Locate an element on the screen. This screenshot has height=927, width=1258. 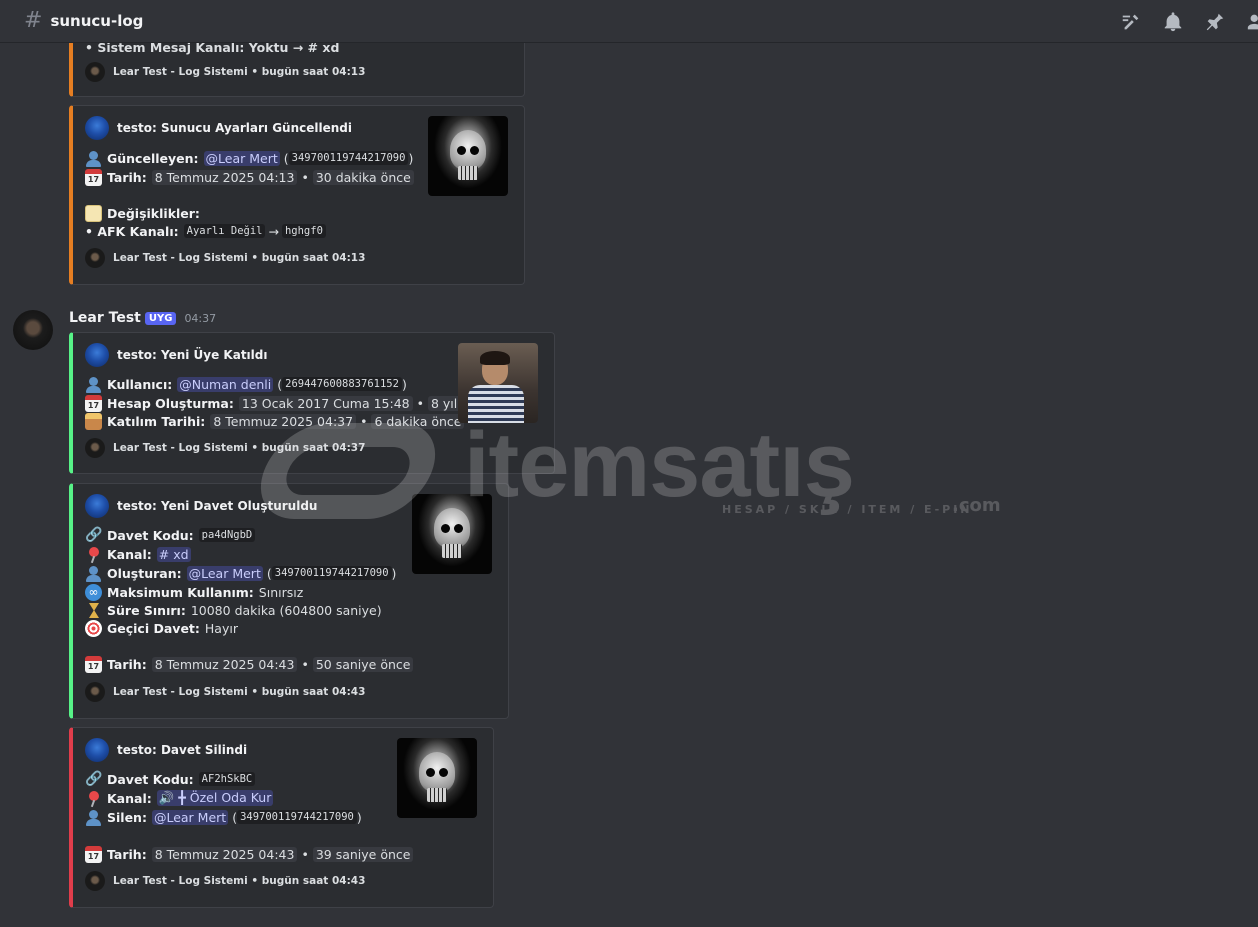
field-value: Sınırsız is located at coordinates (281, 592).